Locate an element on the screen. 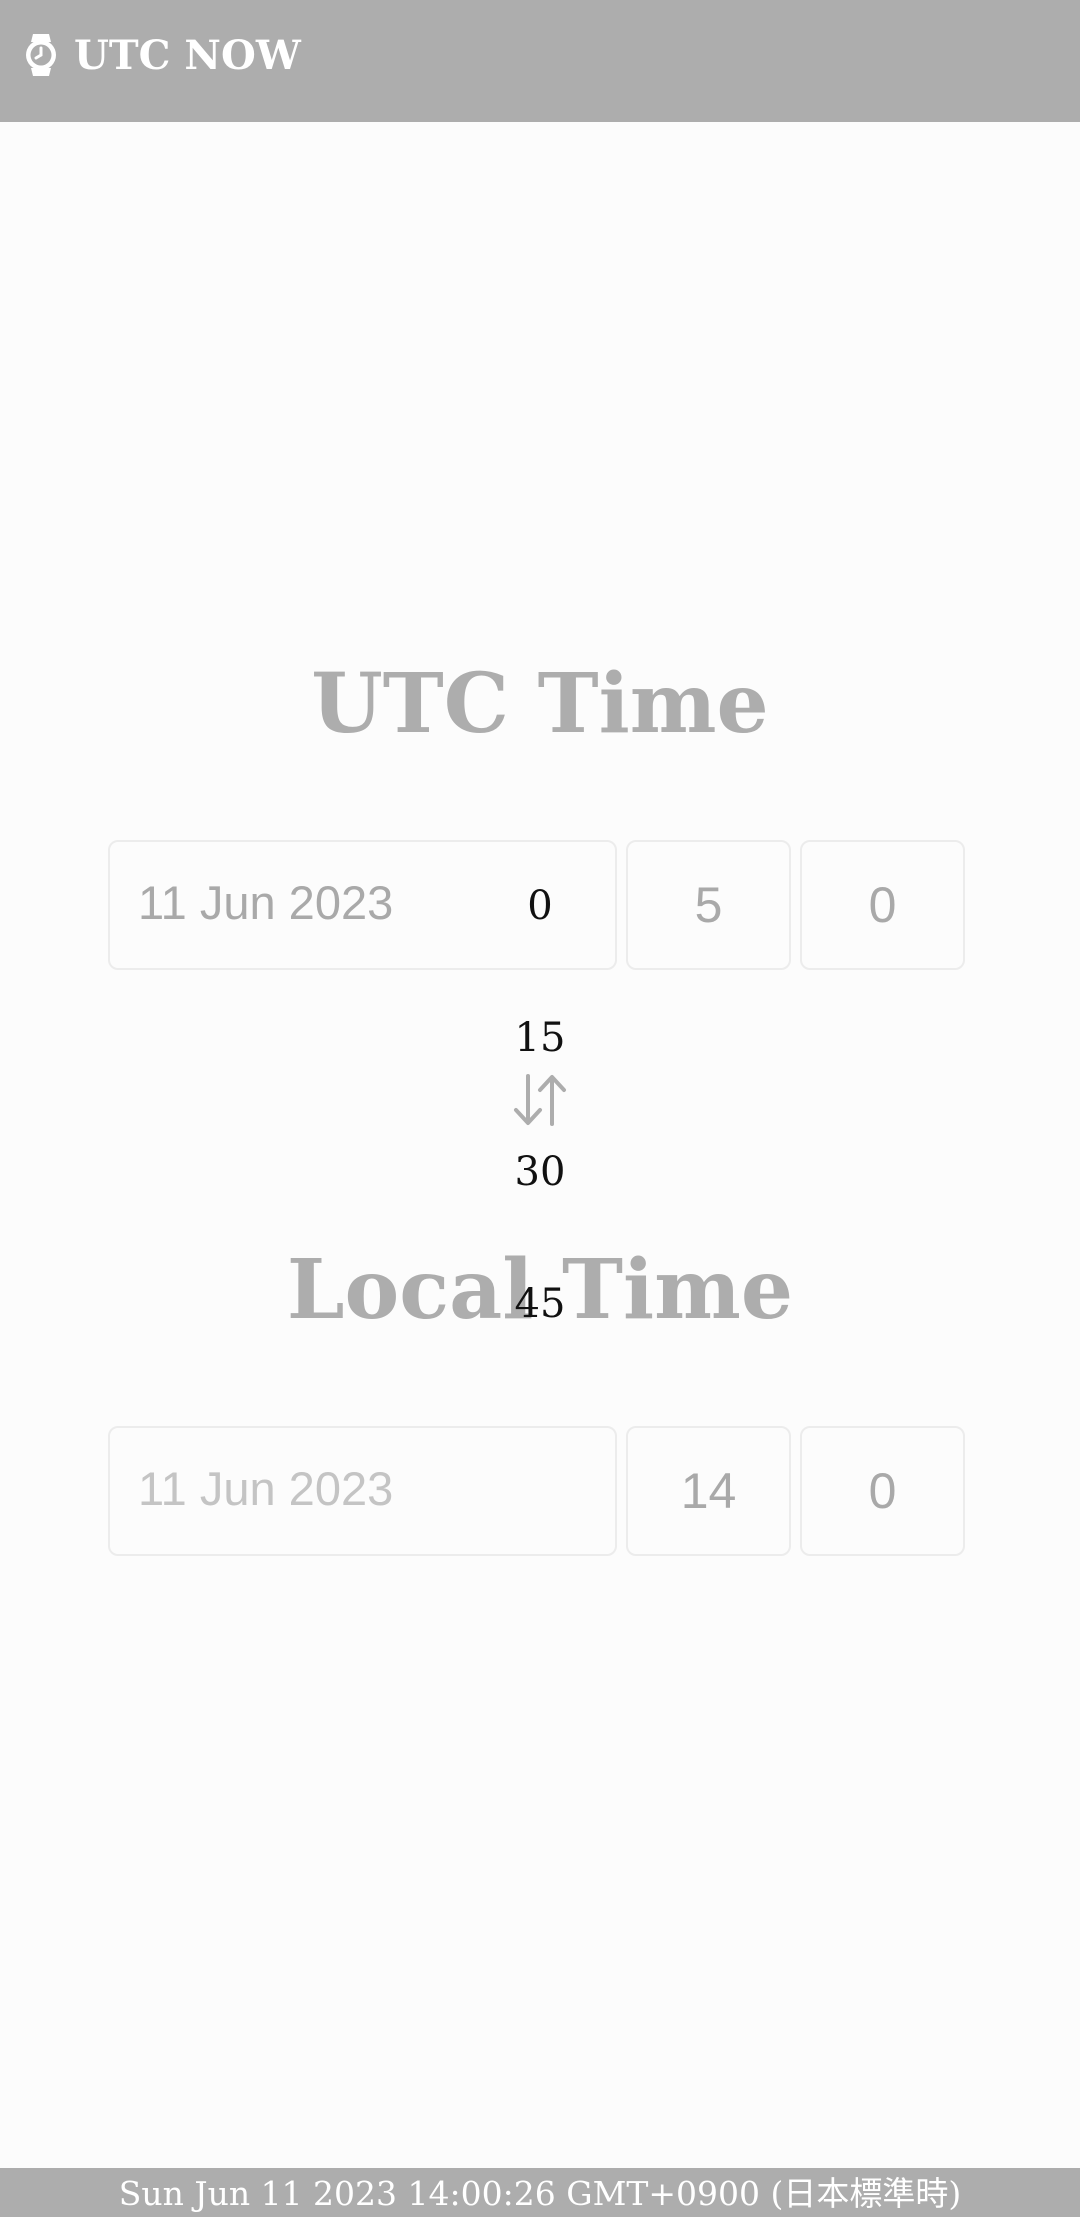 Image resolution: width=1080 pixels, height=2217 pixels. local-hour-value: 14 is located at coordinates (708, 1491).